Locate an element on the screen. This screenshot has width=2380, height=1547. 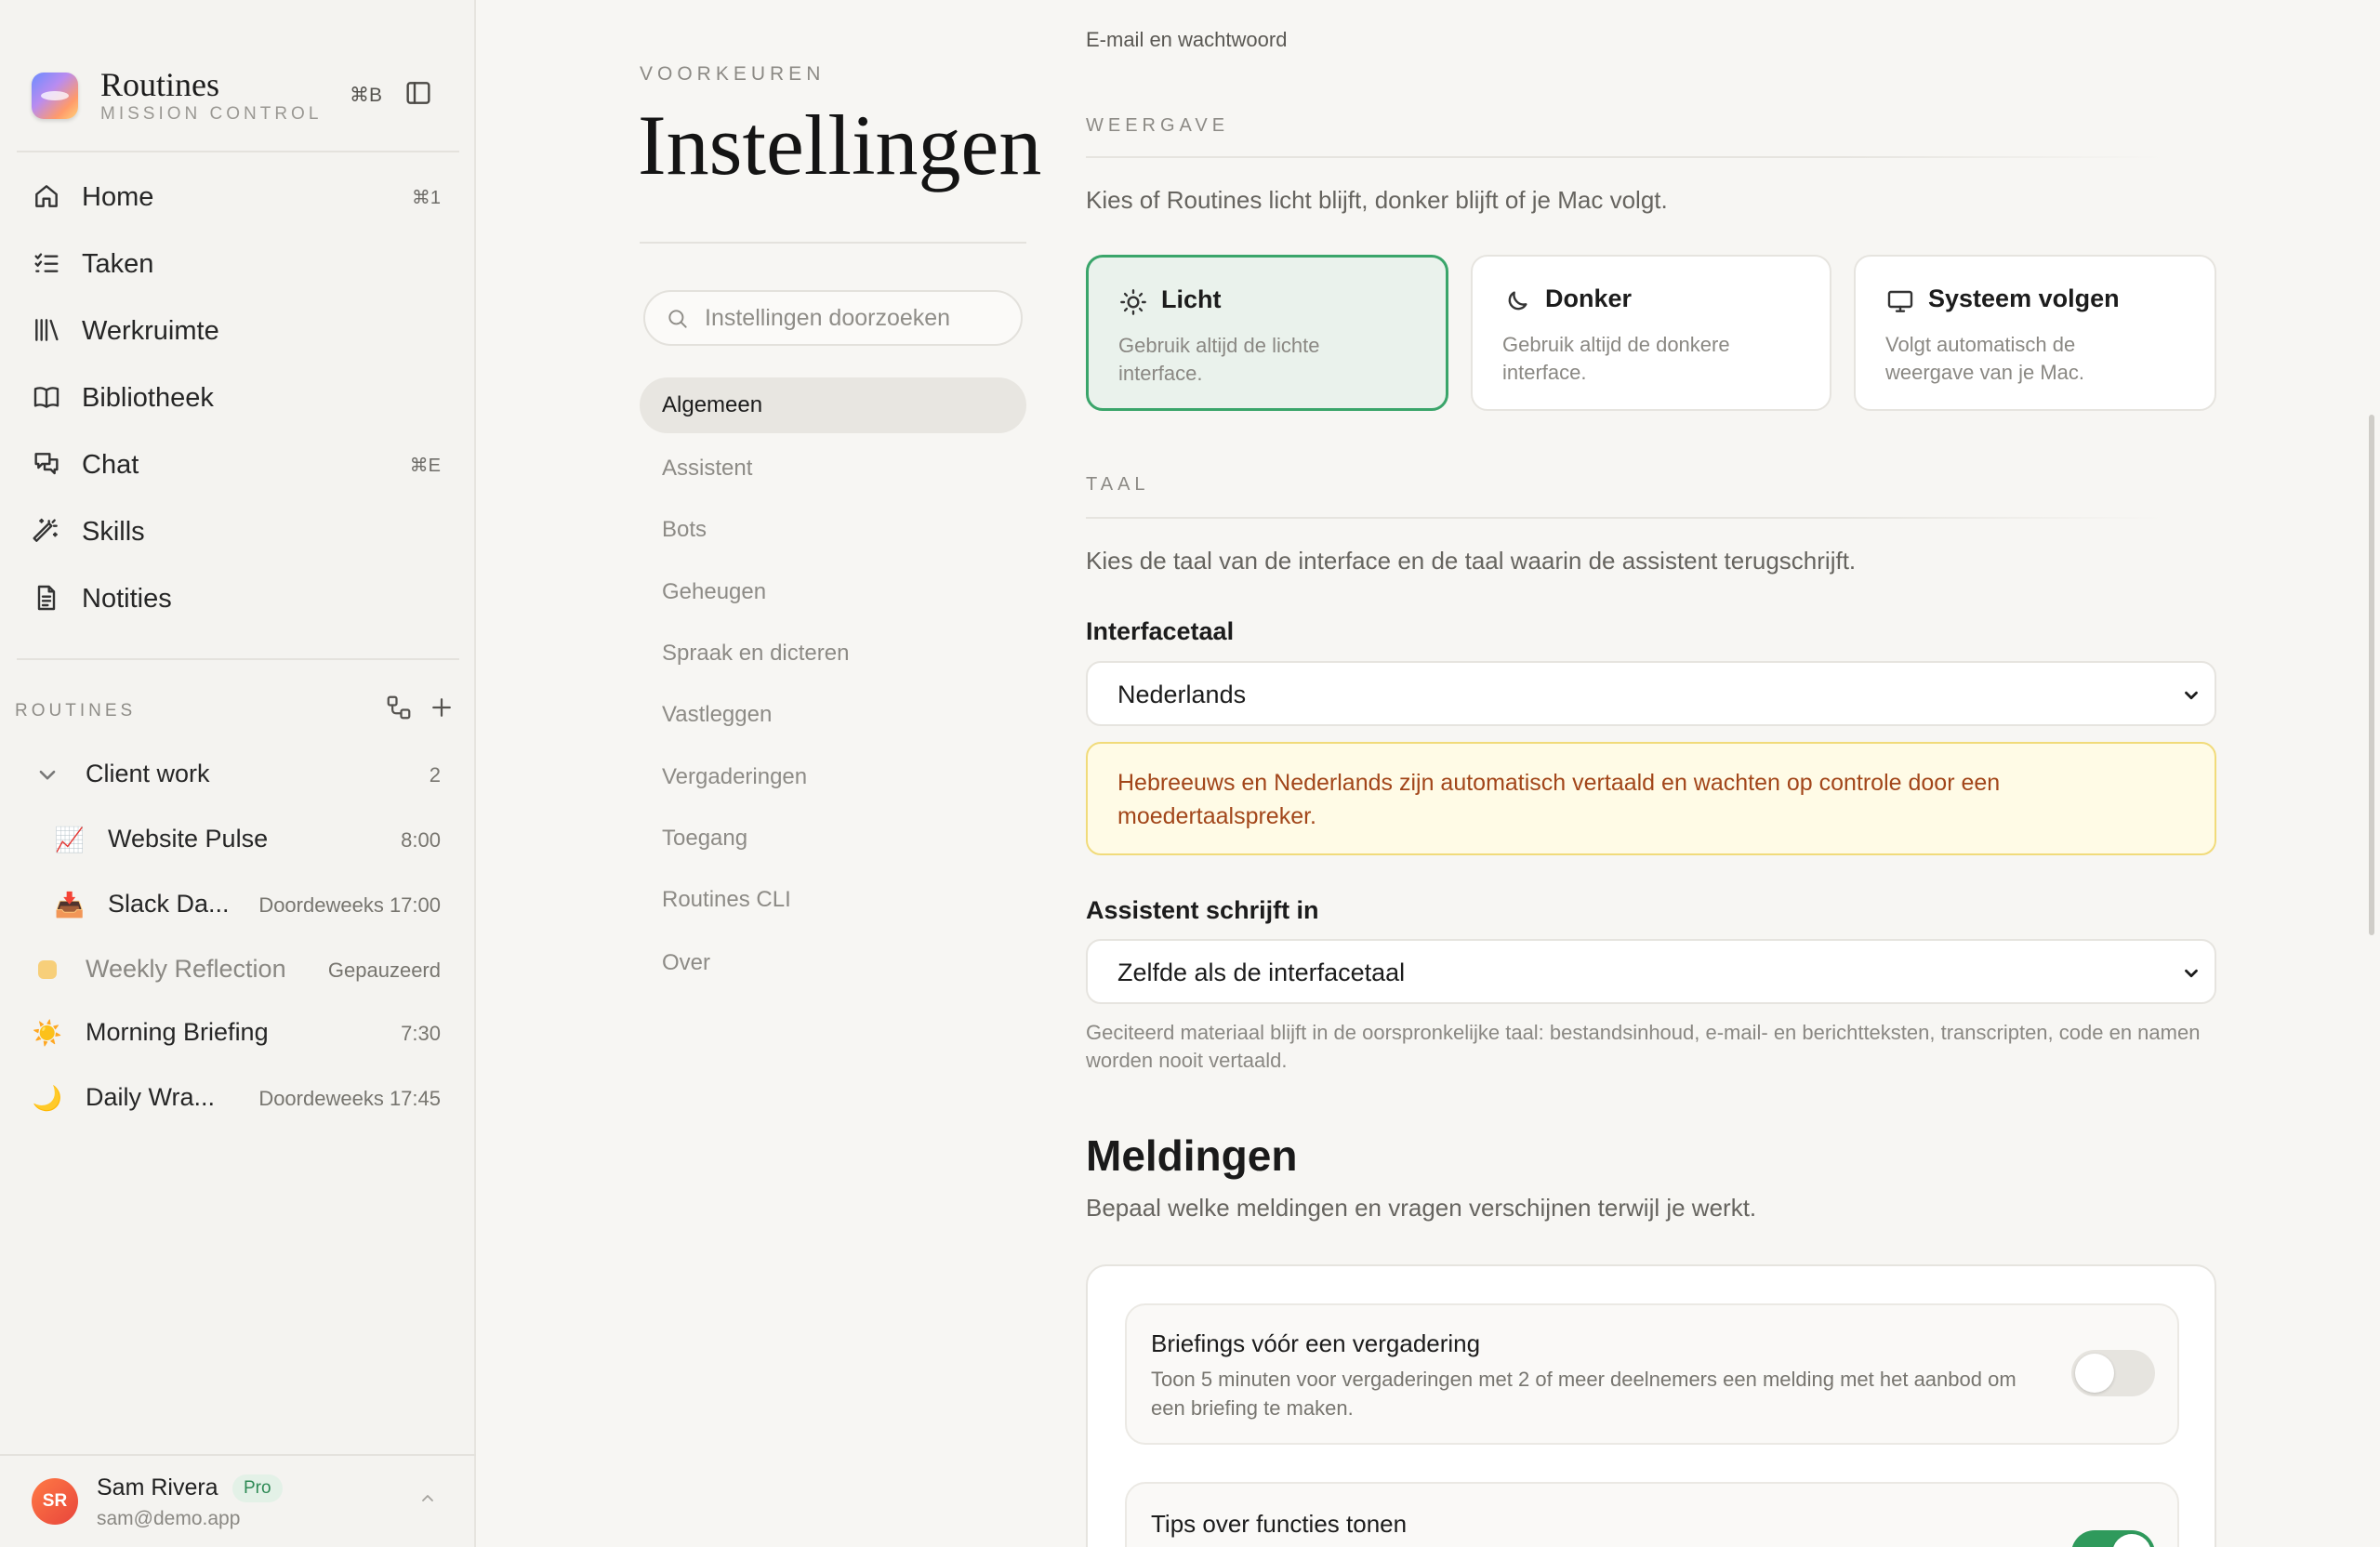
avatar: SR is located at coordinates (55, 1501).